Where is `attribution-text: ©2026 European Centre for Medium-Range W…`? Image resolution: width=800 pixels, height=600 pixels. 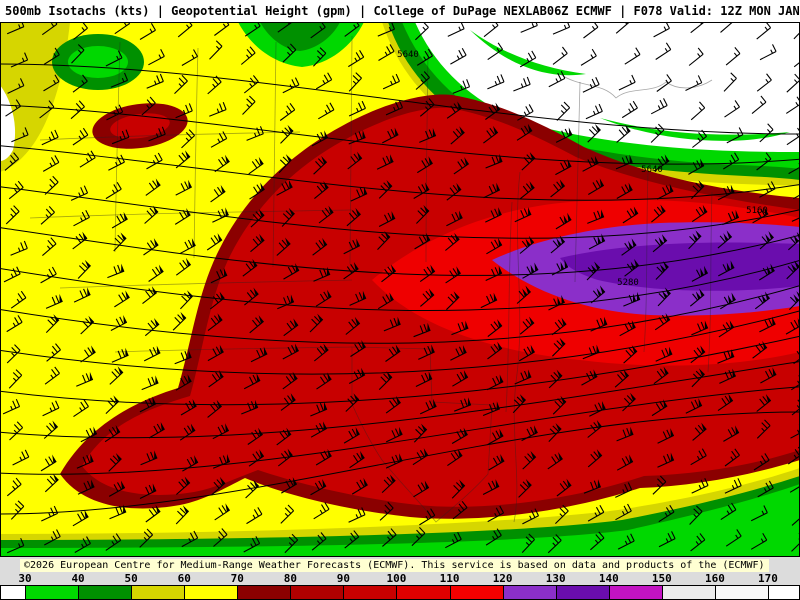
attribution-text: ©2026 European Centre for Medium-Range W… is located at coordinates (394, 565).